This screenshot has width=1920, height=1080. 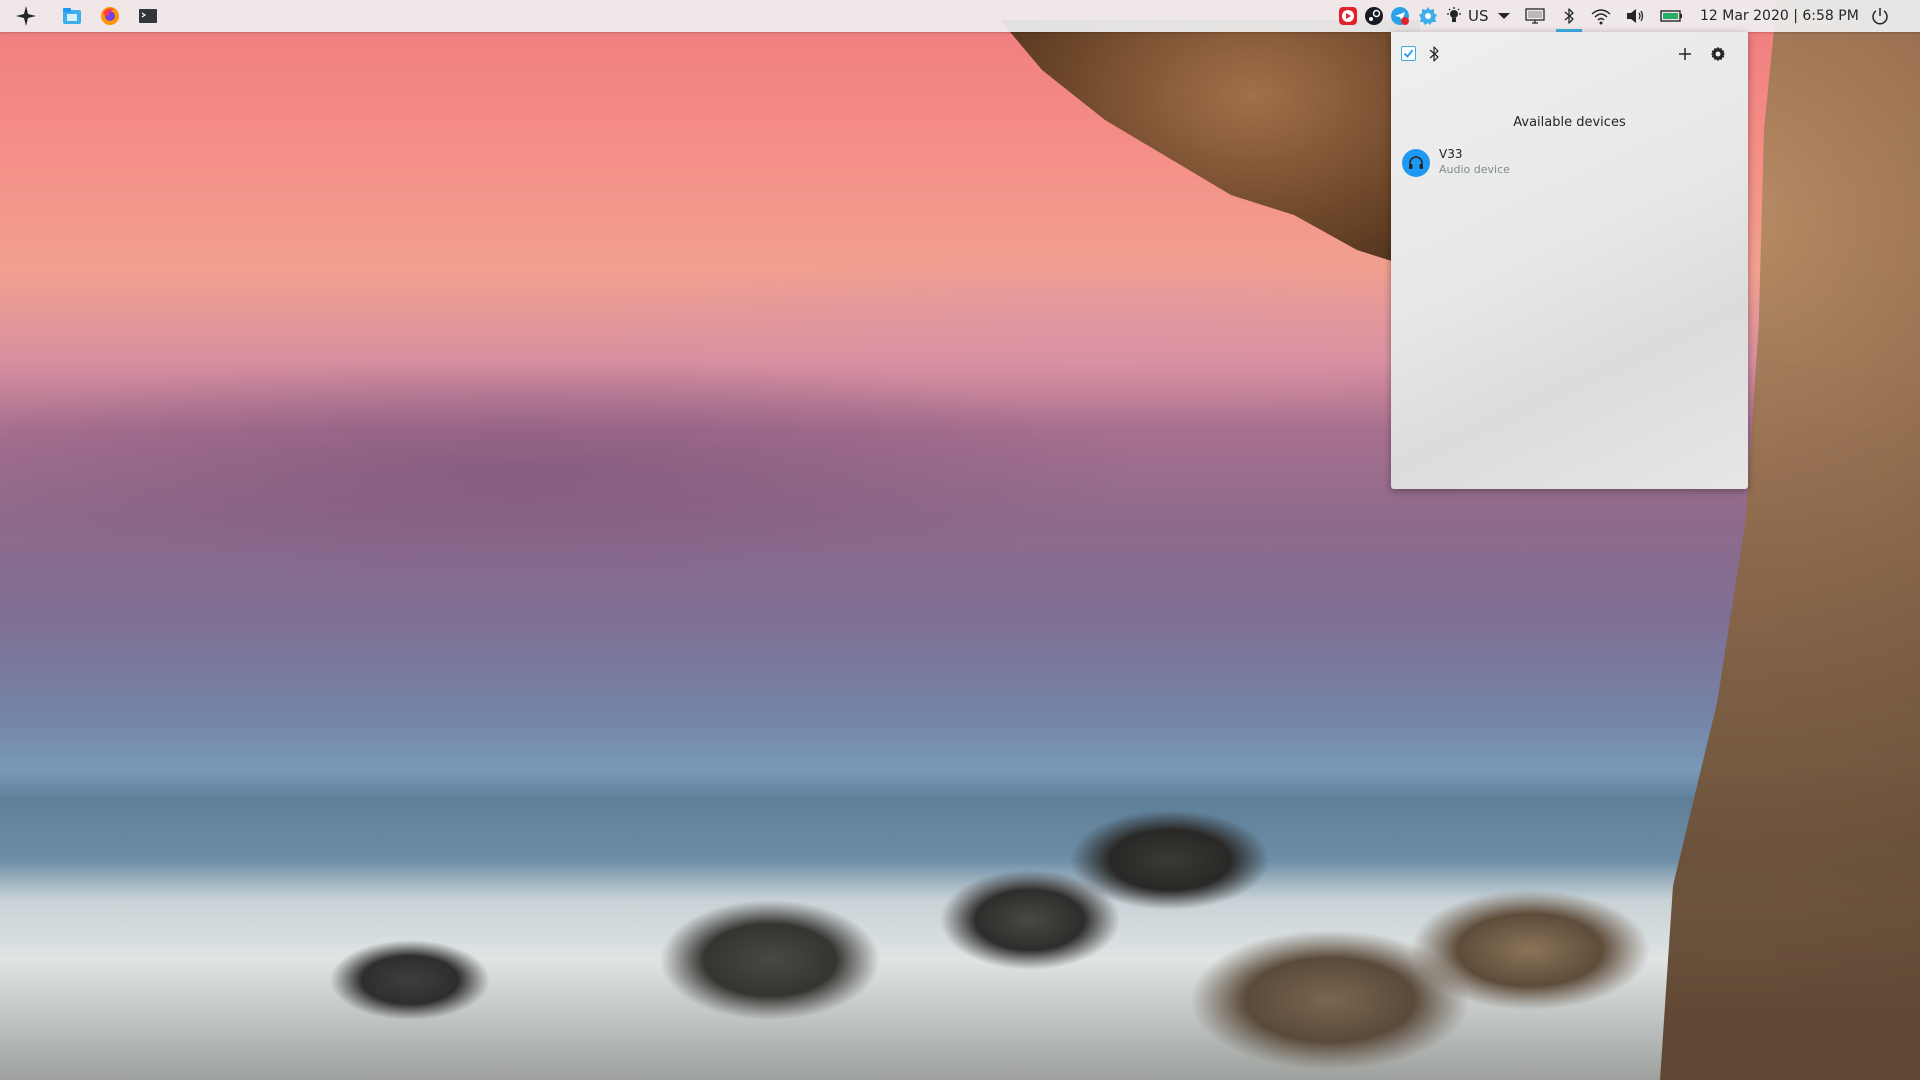 I want to click on add-device-button, so click(x=1685, y=54).